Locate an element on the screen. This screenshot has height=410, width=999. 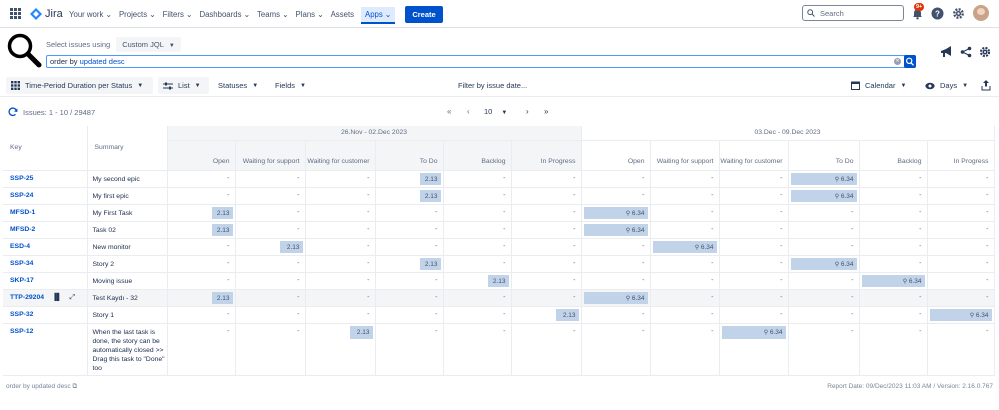
page-size-select: 10 ▼ is located at coordinates (495, 111).